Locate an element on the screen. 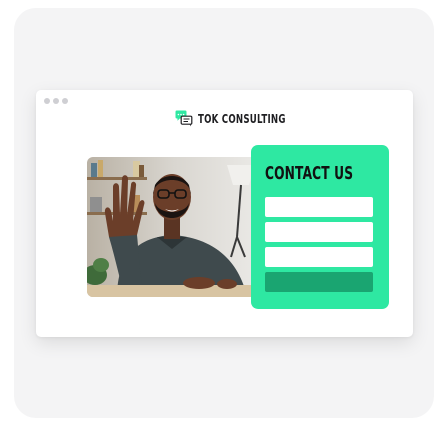  contact-form-panel: CONTACT US is located at coordinates (320, 227).